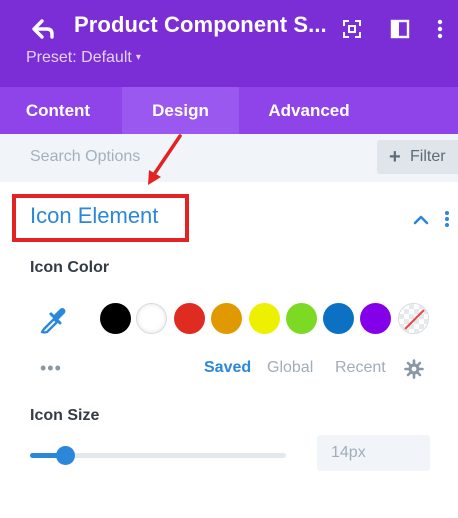  What do you see at coordinates (189, 318) in the screenshot?
I see `swatch-red` at bounding box center [189, 318].